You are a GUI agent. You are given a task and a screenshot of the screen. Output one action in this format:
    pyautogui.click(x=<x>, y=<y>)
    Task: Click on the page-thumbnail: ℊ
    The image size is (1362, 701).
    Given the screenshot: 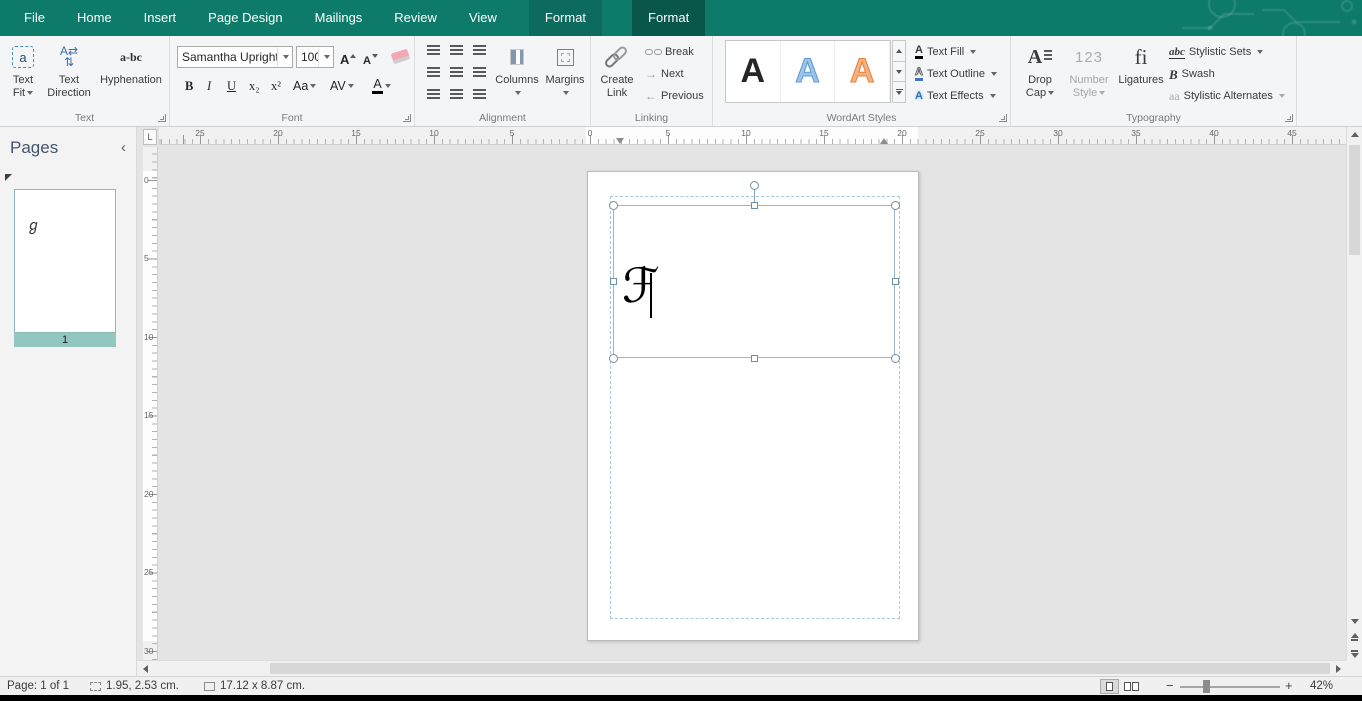 What is the action you would take?
    pyautogui.click(x=65, y=261)
    